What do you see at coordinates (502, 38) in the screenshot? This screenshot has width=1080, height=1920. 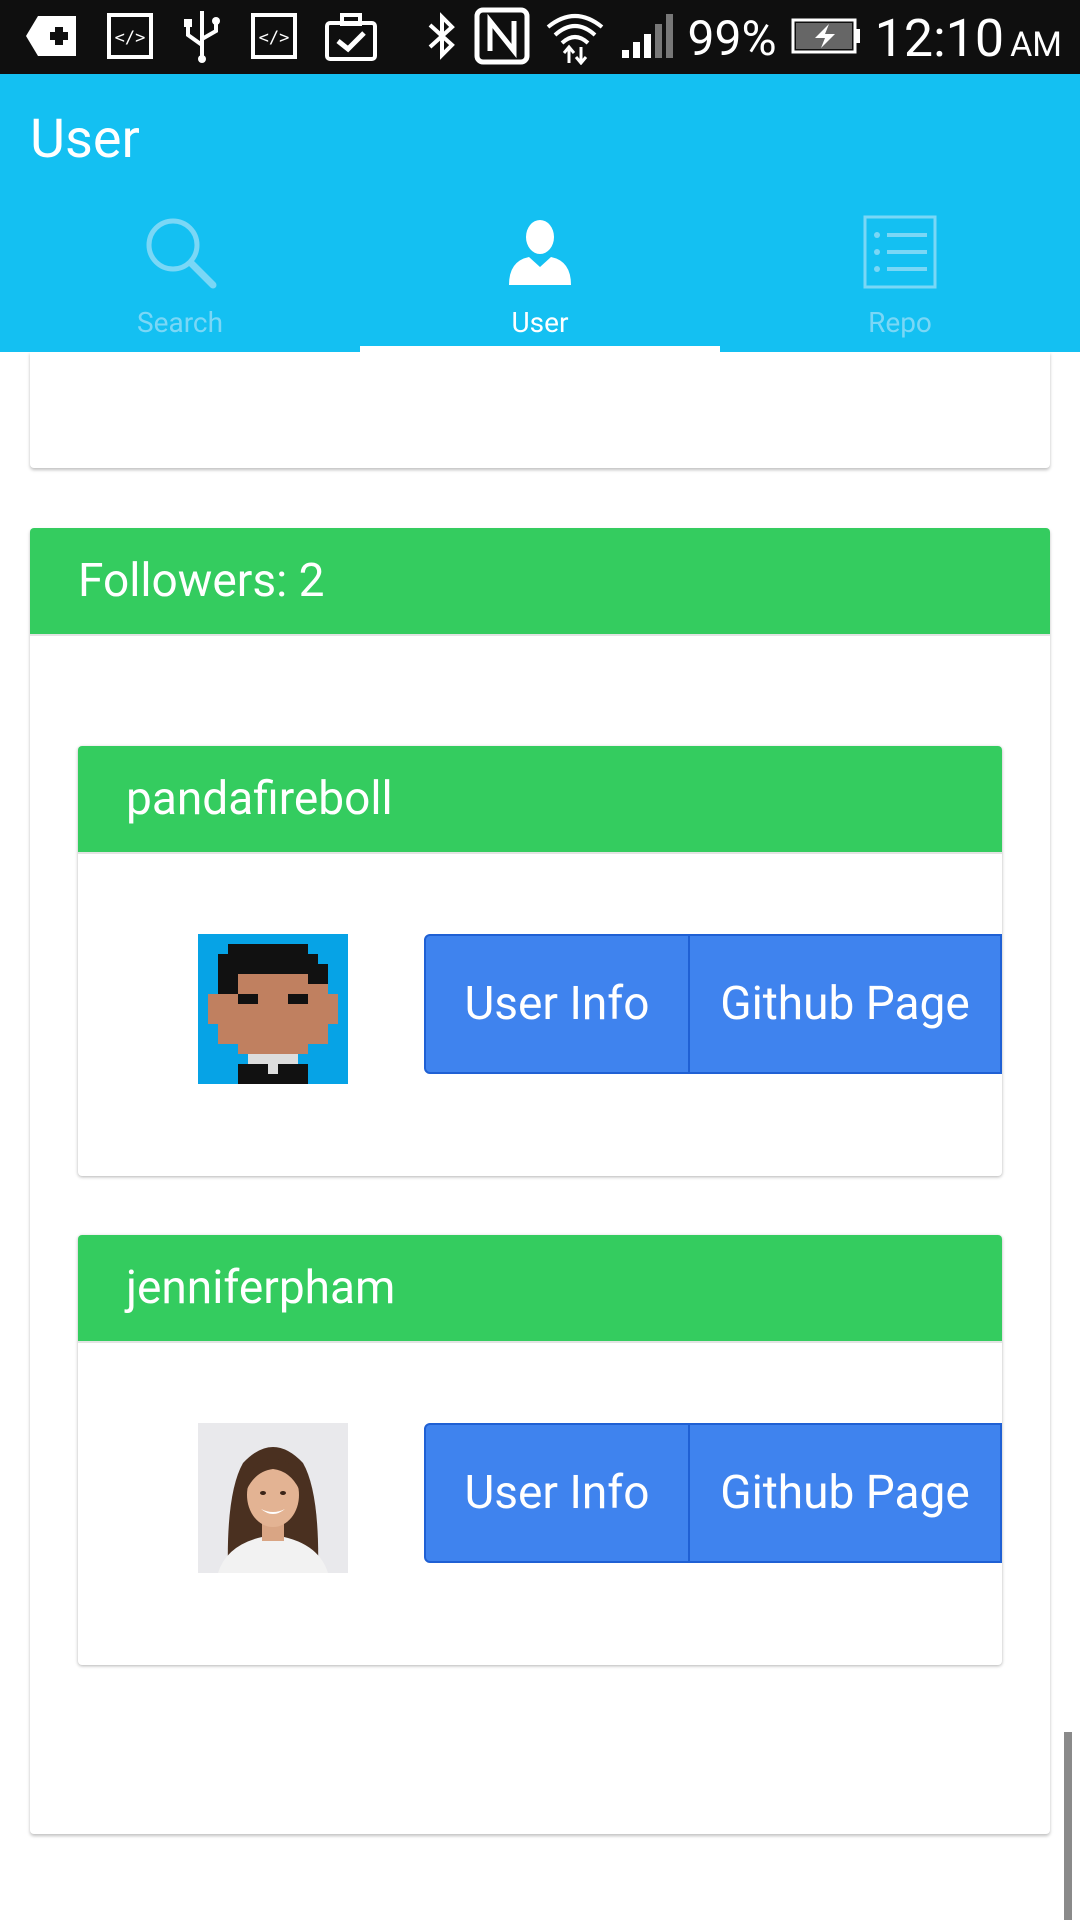 I see `nfc-icon` at bounding box center [502, 38].